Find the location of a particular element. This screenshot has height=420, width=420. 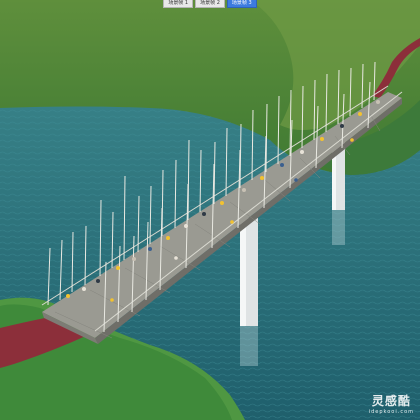

watermark-brand: 灵感酷 is located at coordinates (391, 401).